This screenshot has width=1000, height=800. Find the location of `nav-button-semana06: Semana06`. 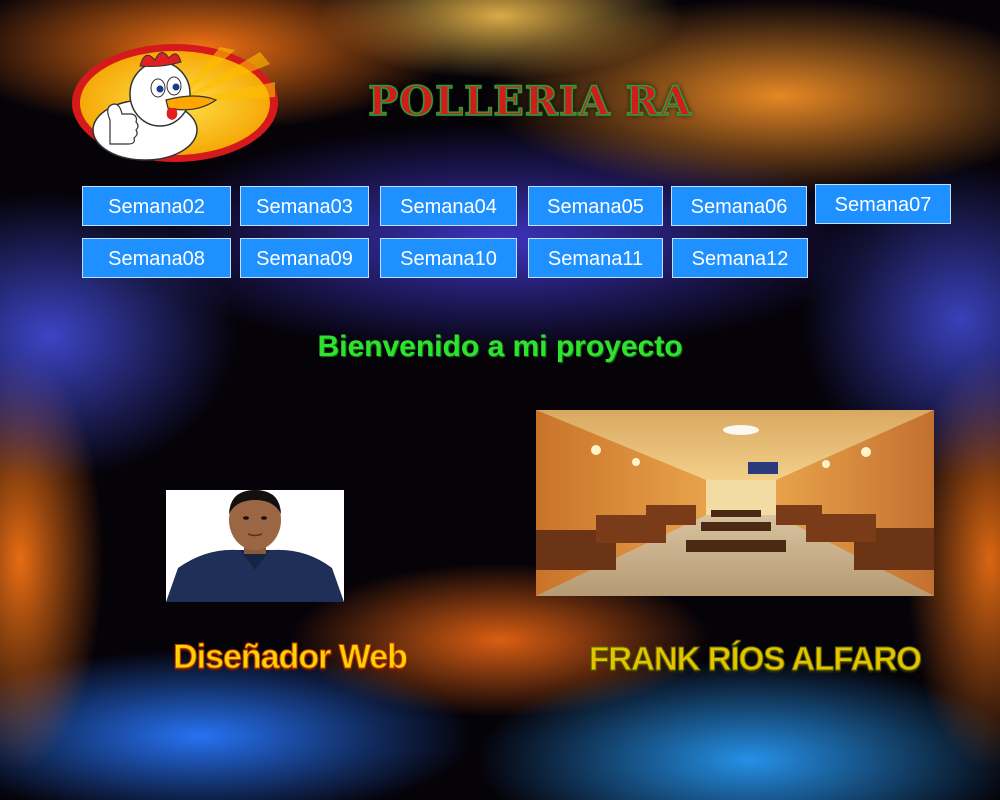

nav-button-semana06: Semana06 is located at coordinates (739, 206).